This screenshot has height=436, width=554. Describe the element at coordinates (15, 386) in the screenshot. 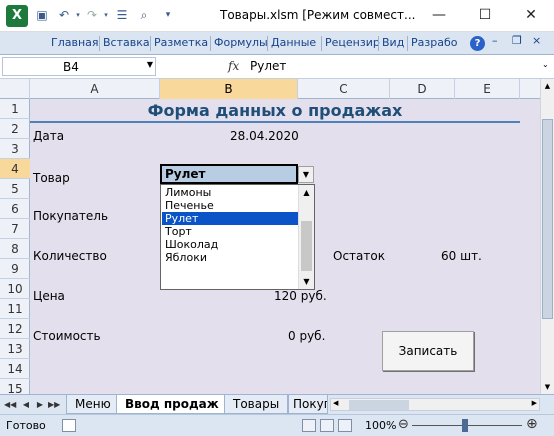

I see `row-header: 15` at that location.